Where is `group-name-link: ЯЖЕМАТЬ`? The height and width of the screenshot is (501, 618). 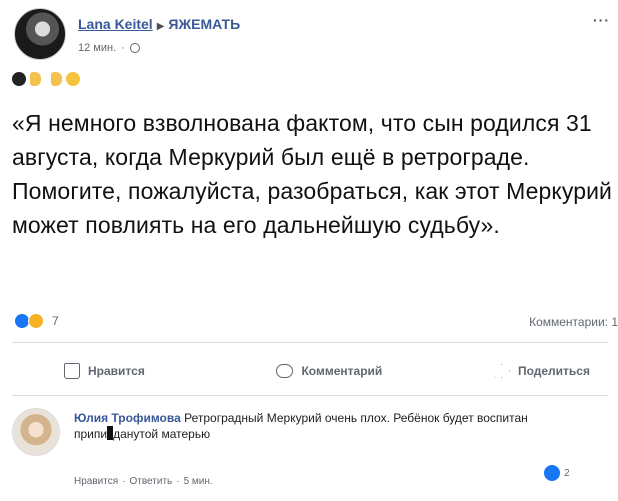 group-name-link: ЯЖЕМАТЬ is located at coordinates (204, 24).